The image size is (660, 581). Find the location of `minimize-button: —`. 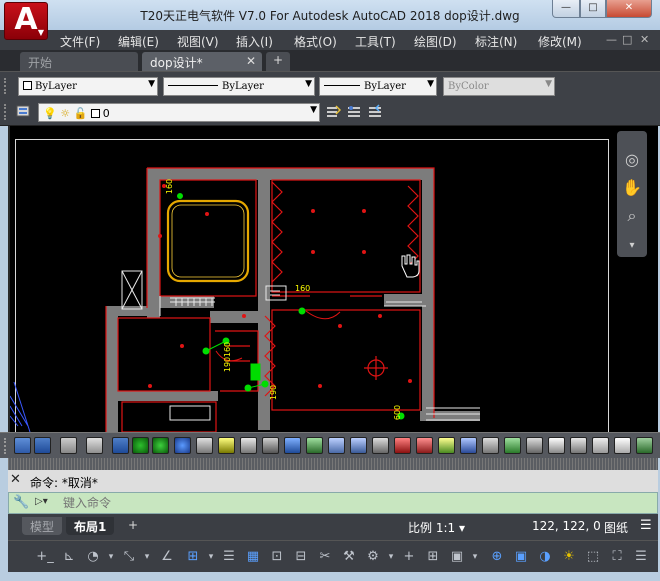

minimize-button: — is located at coordinates (566, 9).